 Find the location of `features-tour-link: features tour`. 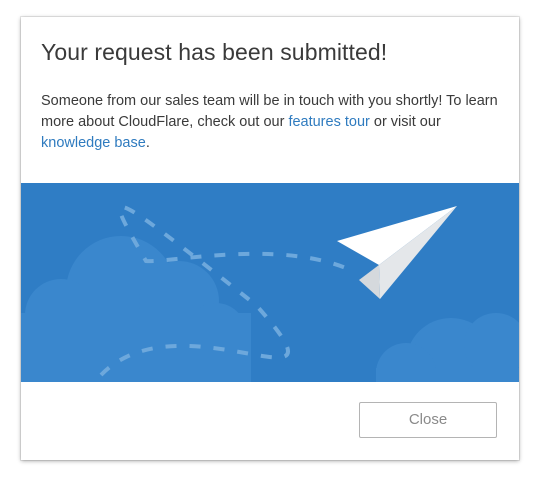

features-tour-link: features tour is located at coordinates (328, 122).